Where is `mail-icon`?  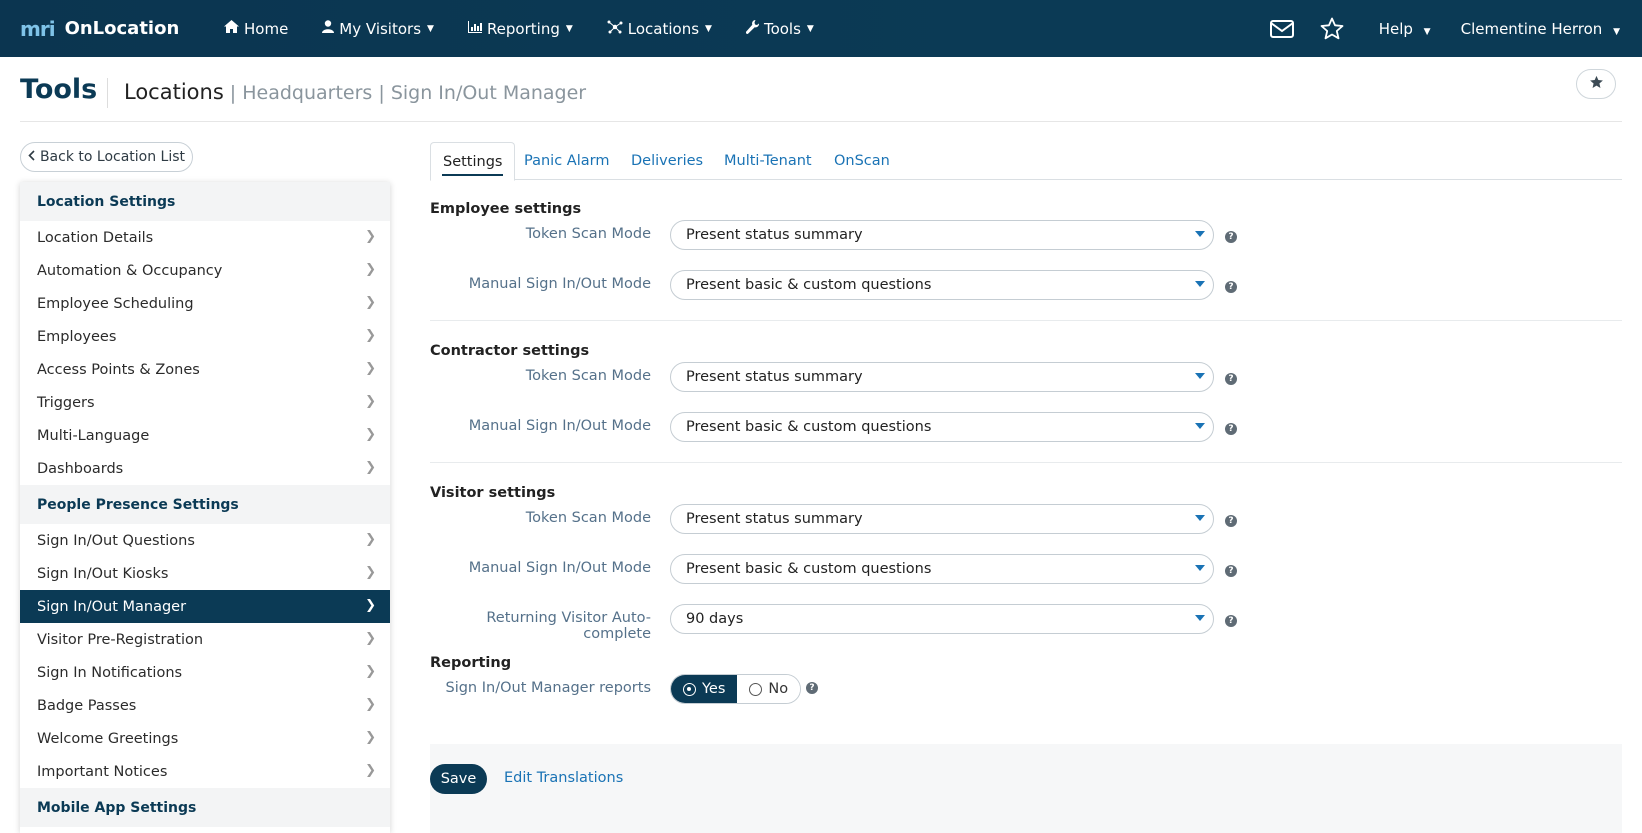 mail-icon is located at coordinates (1282, 29).